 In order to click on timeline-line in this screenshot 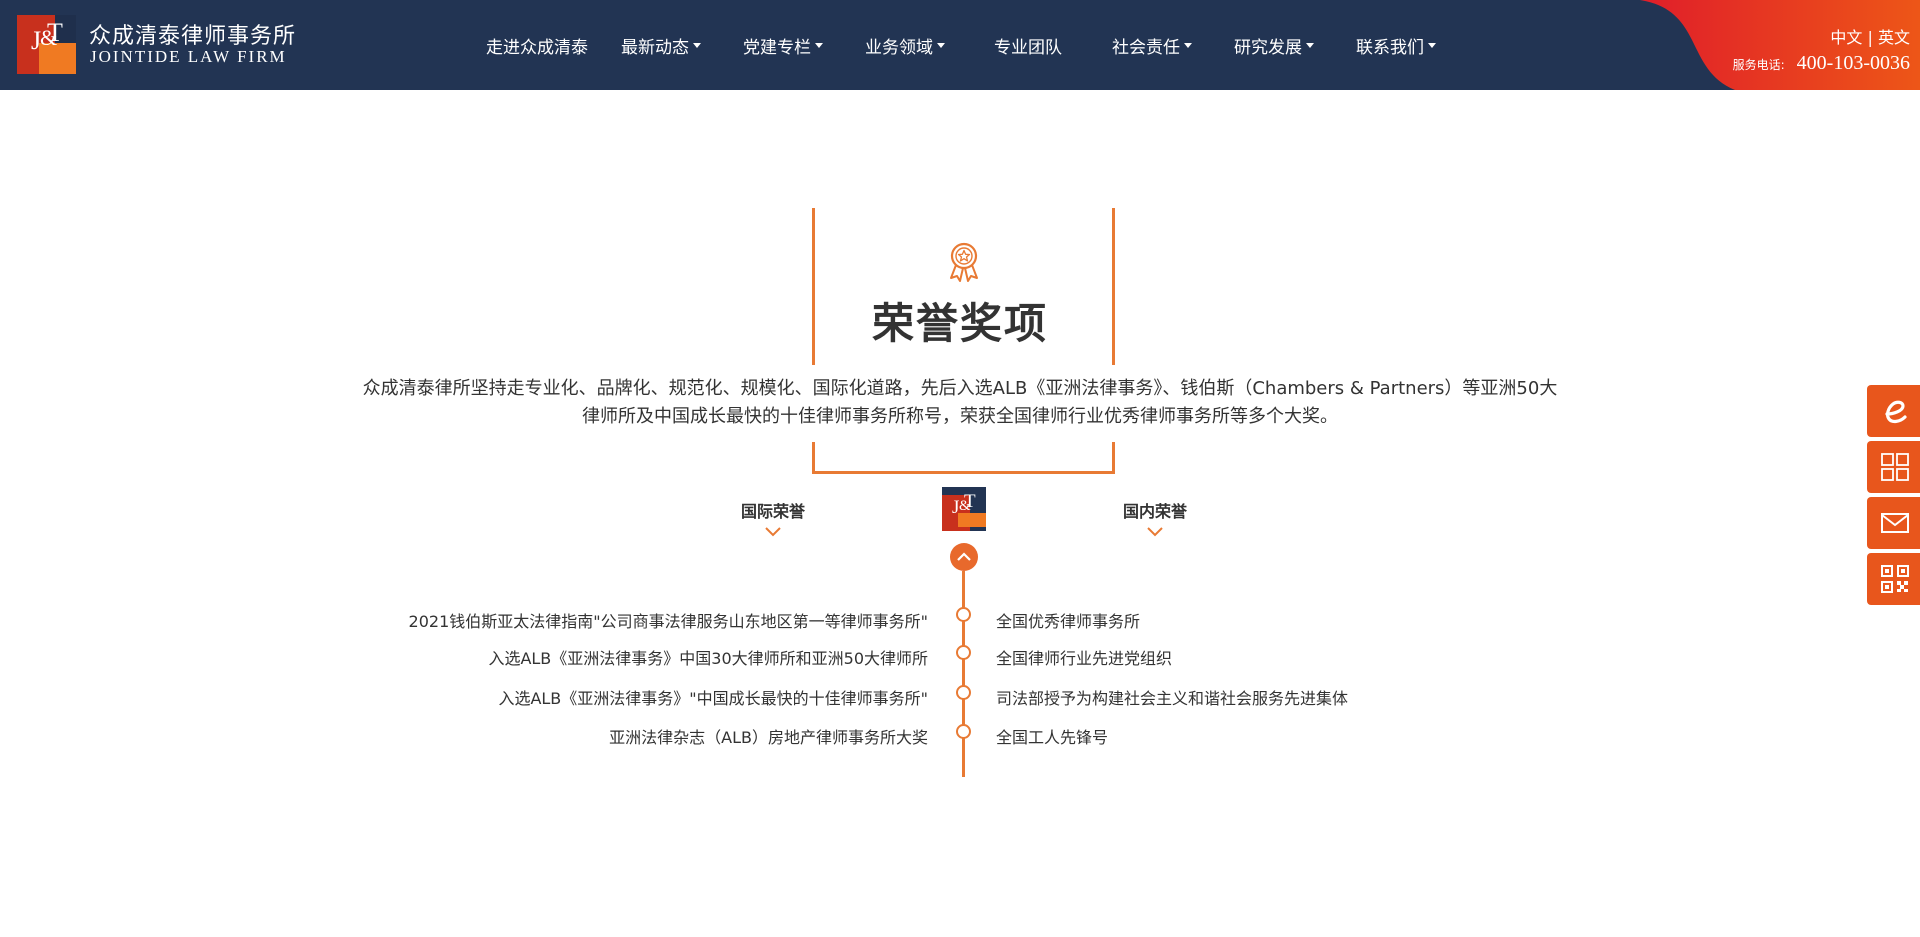, I will do `click(963, 674)`.